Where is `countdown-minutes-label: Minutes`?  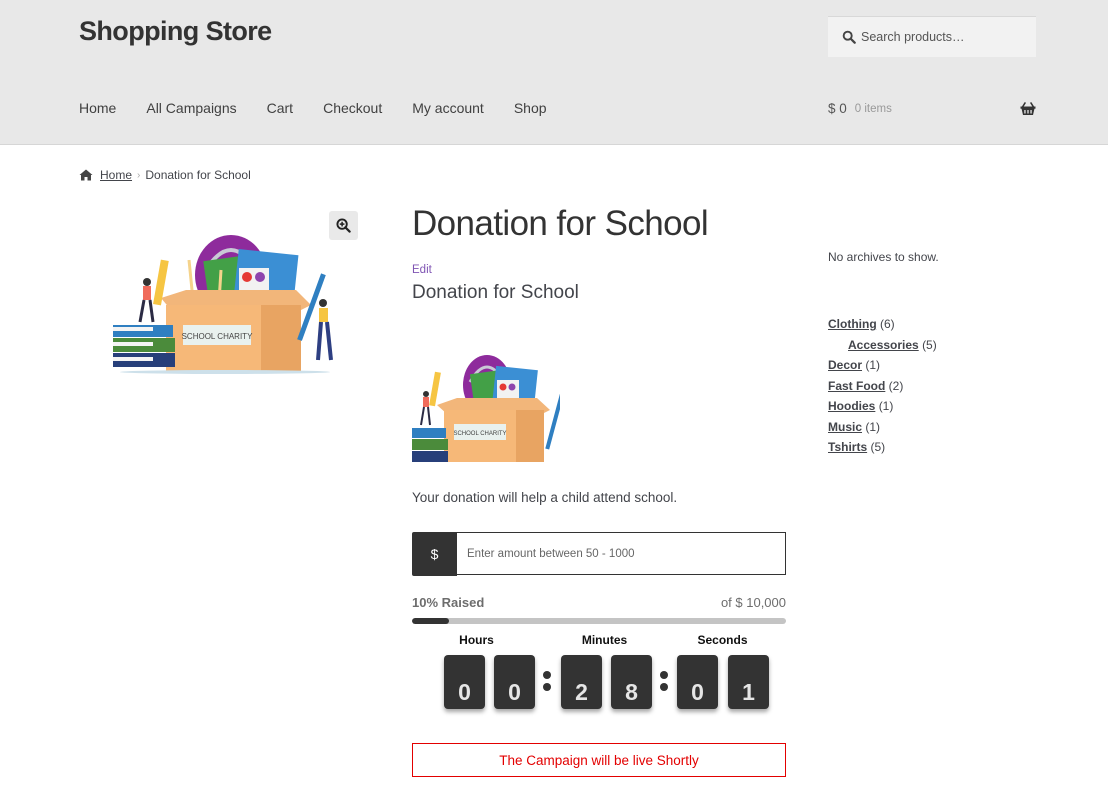 countdown-minutes-label: Minutes is located at coordinates (604, 640).